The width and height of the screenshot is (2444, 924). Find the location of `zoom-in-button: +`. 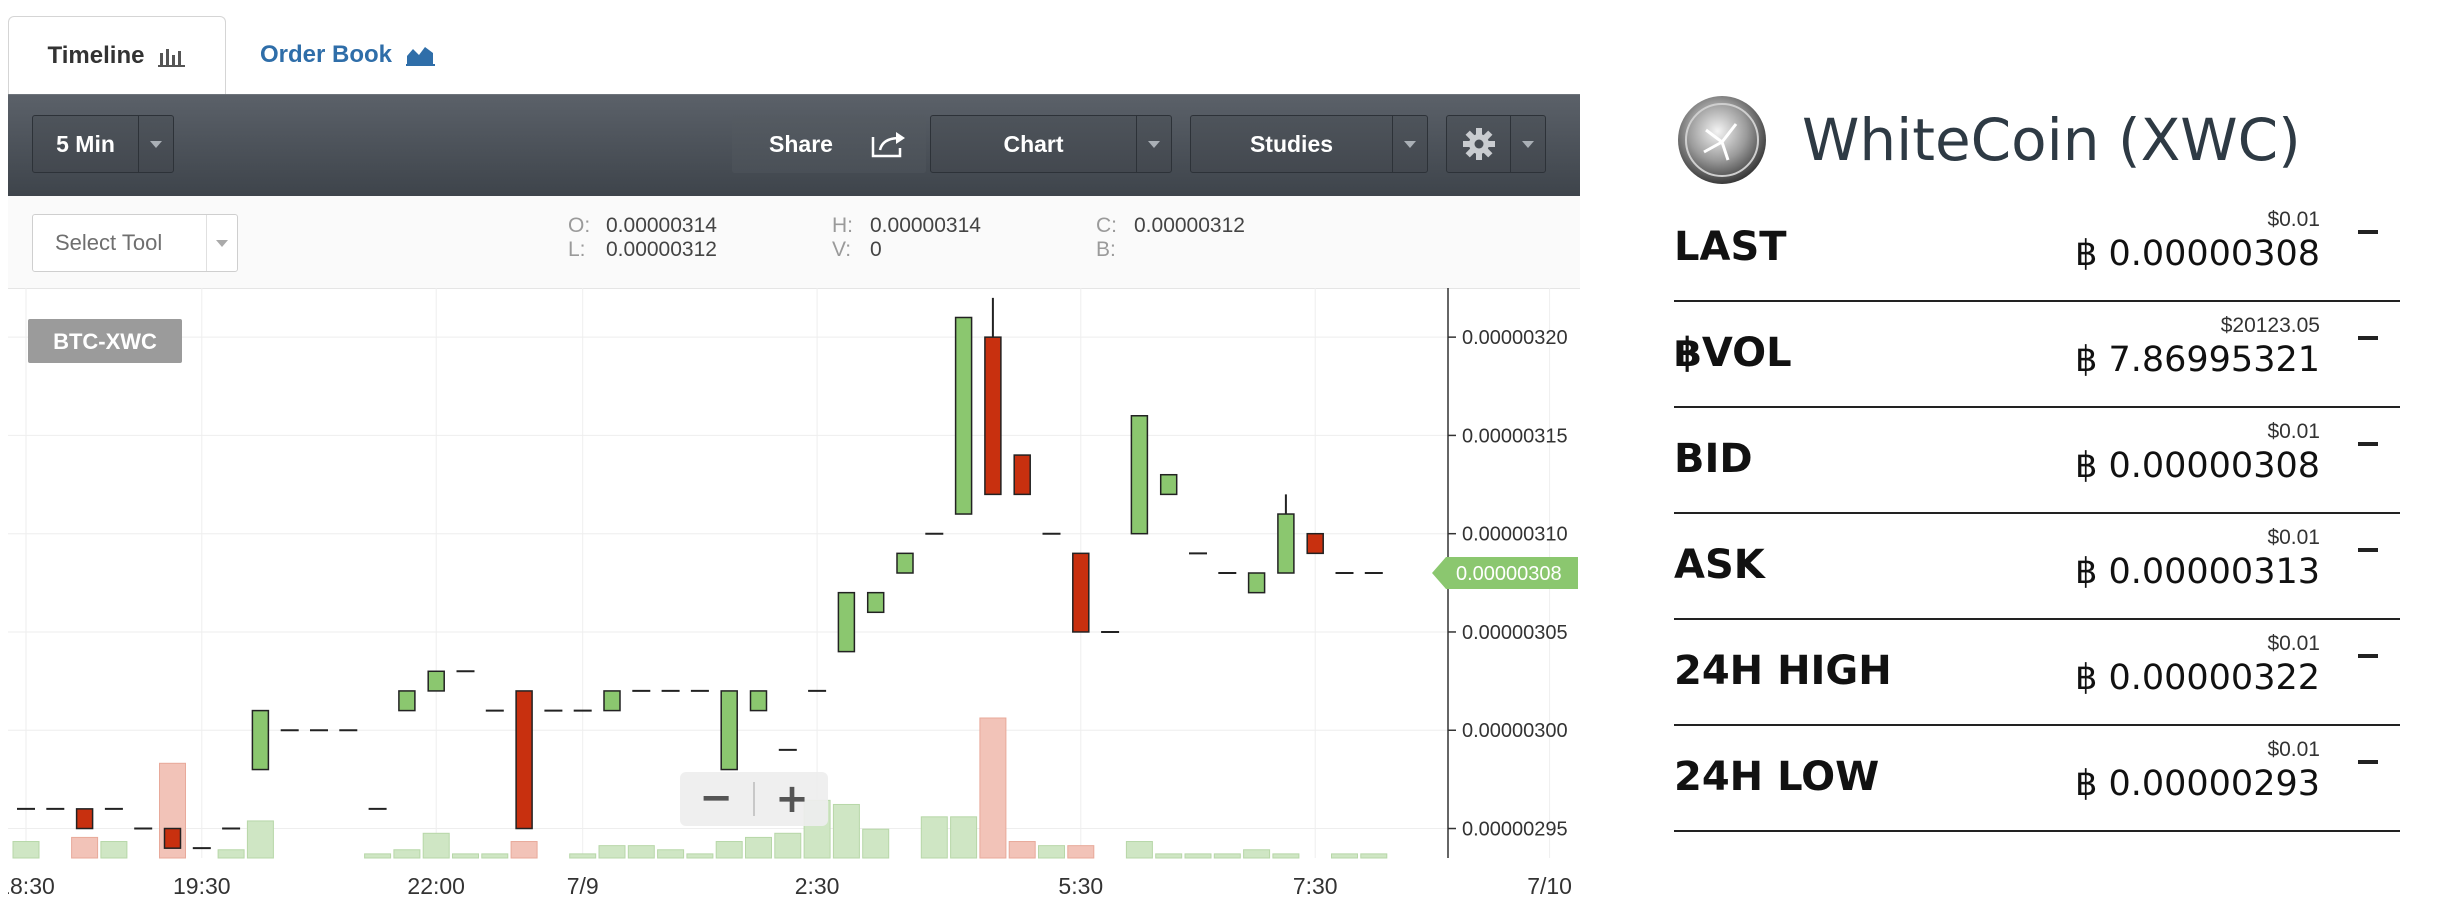

zoom-in-button: + is located at coordinates (792, 799).